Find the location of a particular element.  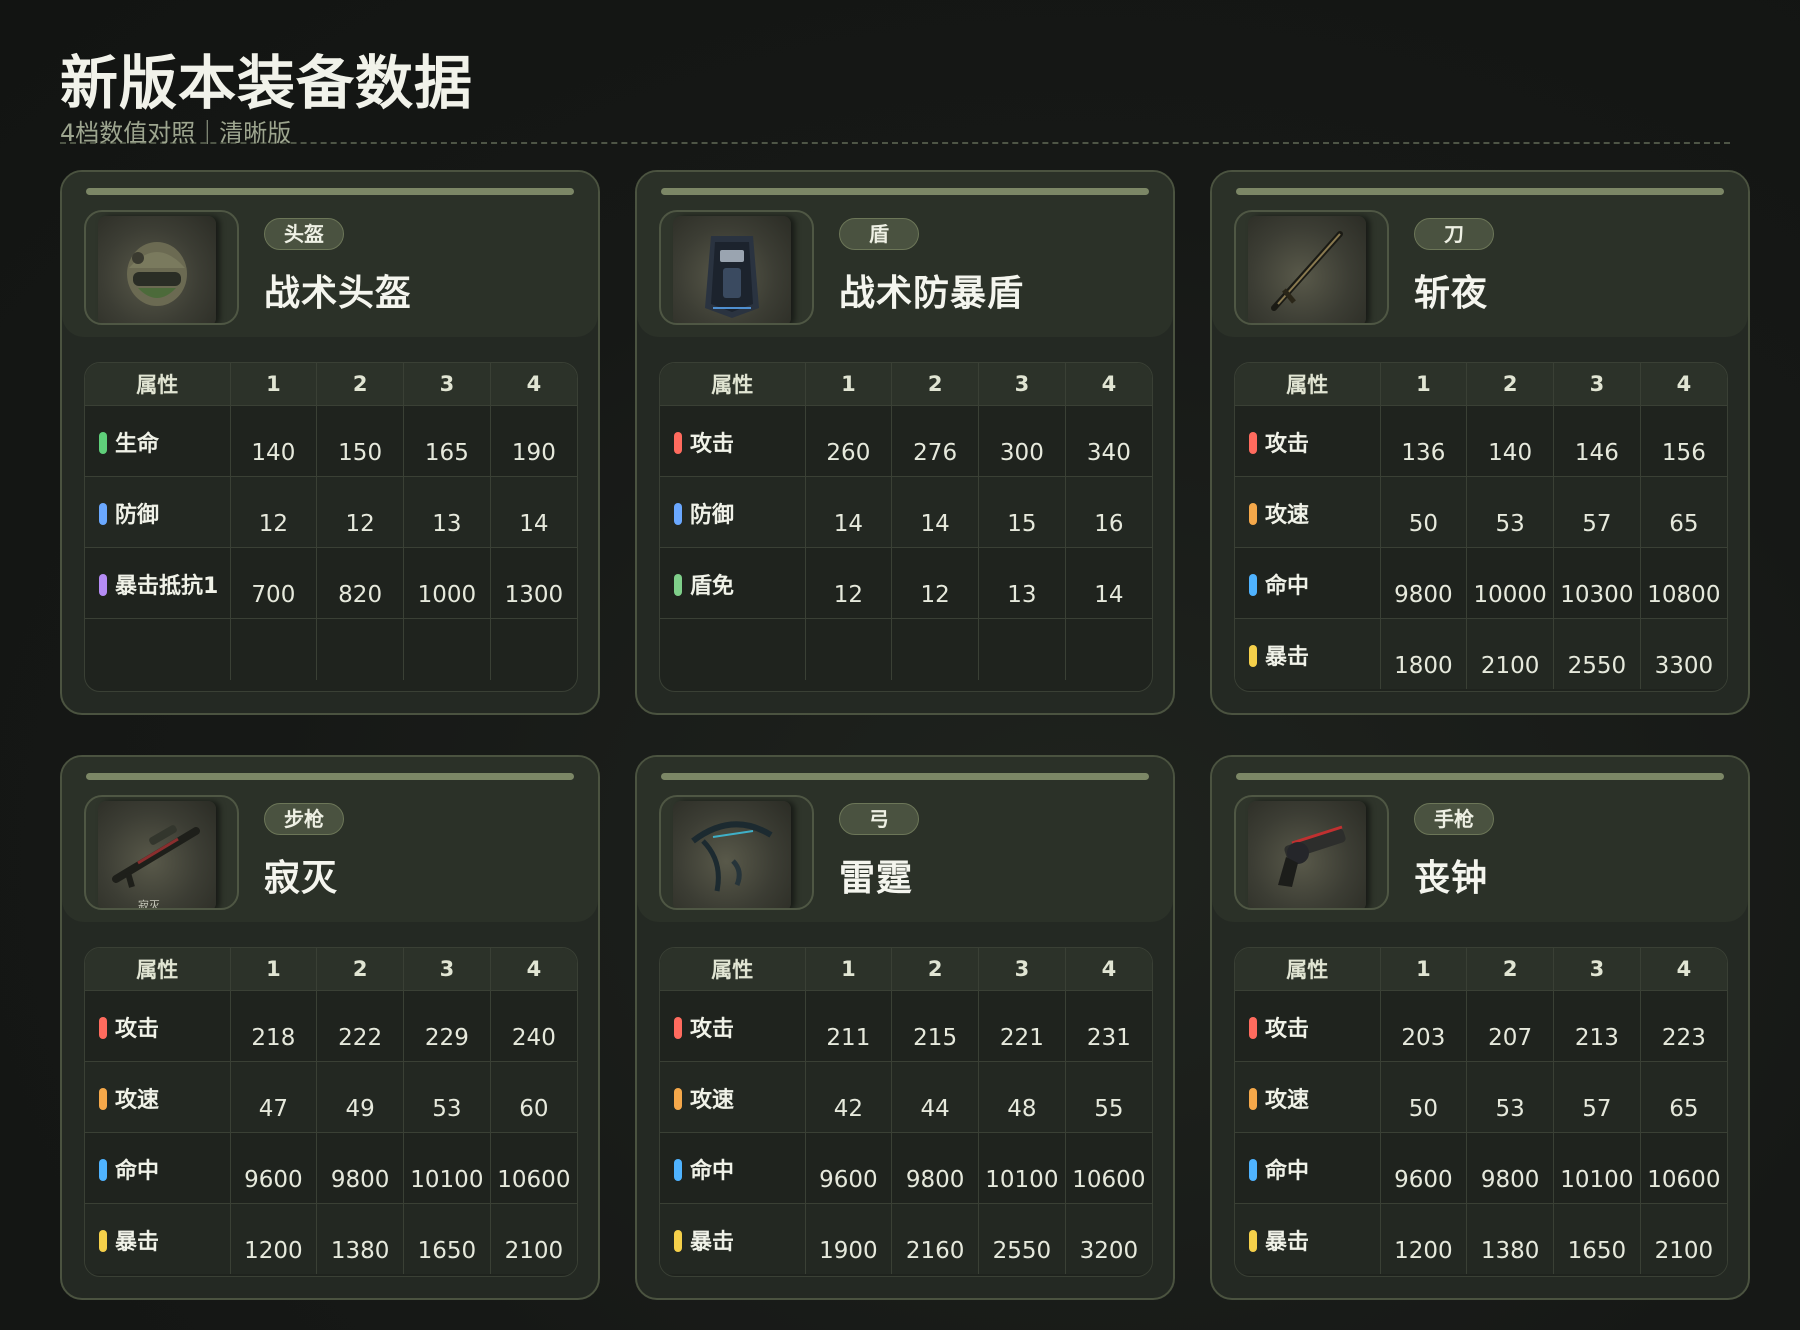

stat-value: 3200 is located at coordinates (1108, 1238).